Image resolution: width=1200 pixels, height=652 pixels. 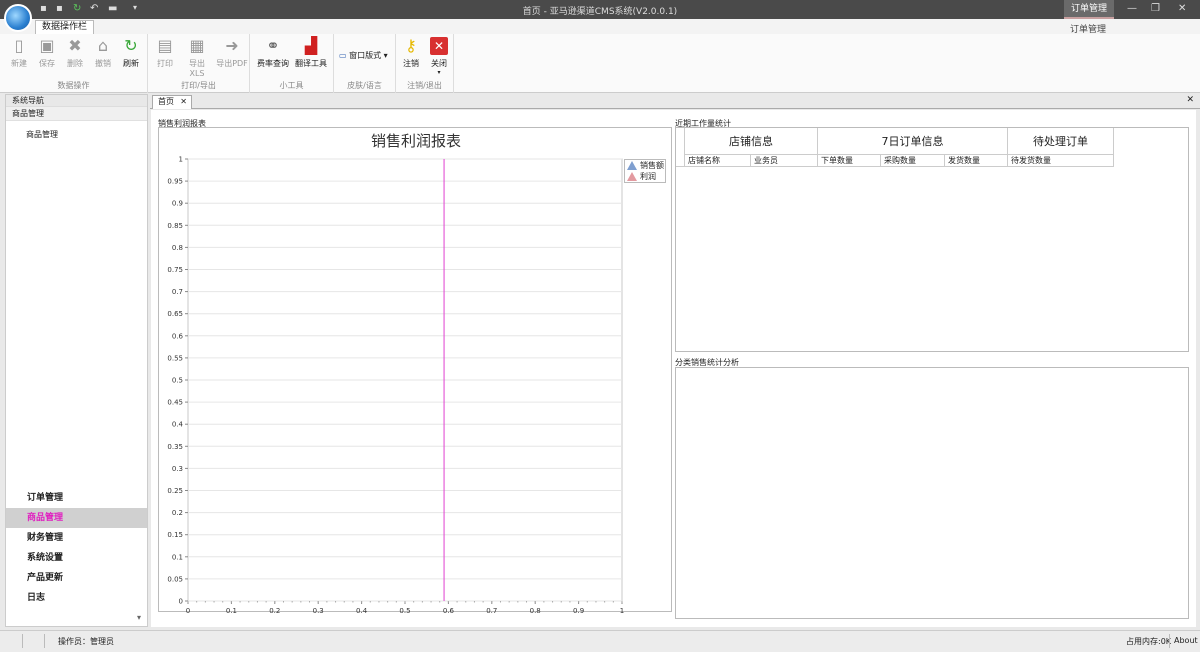 What do you see at coordinates (1061, 141) in the screenshot?
I see `band-pending-orders: 待处理订单` at bounding box center [1061, 141].